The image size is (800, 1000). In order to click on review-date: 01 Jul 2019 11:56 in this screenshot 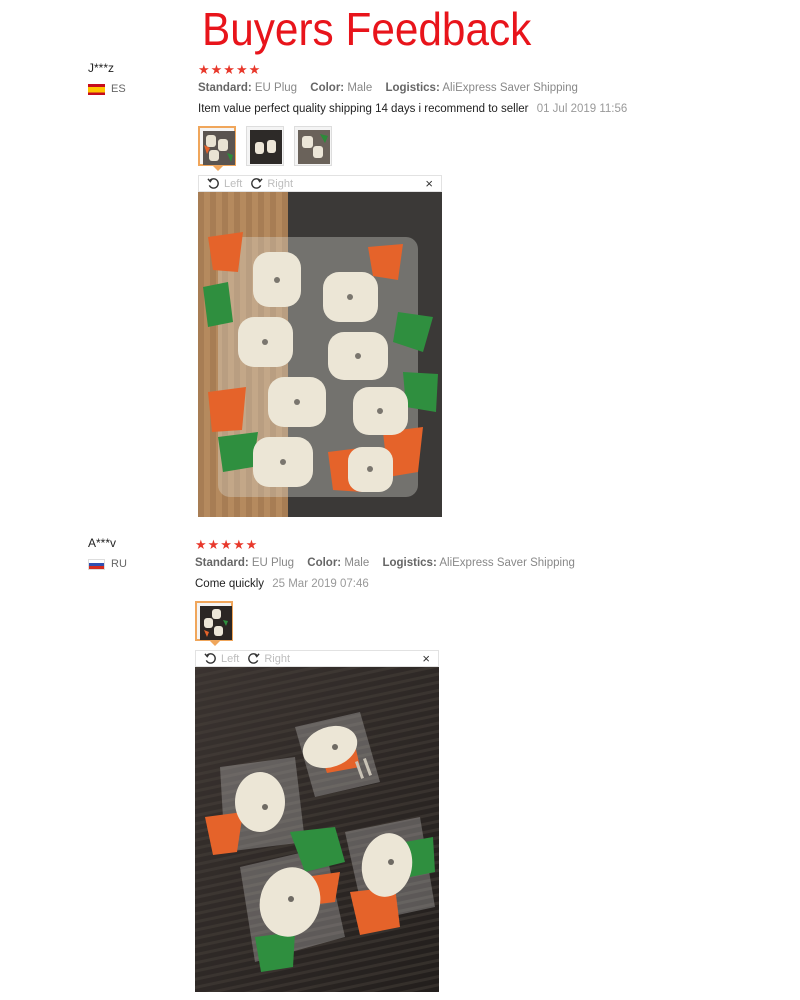, I will do `click(582, 109)`.